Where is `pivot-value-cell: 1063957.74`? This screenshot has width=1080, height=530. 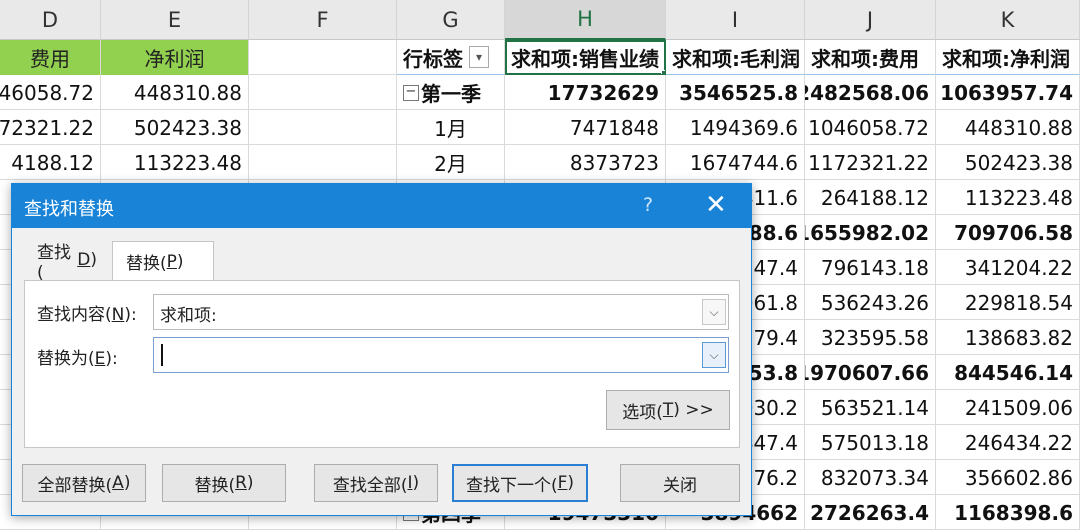
pivot-value-cell: 1063957.74 is located at coordinates (1008, 92).